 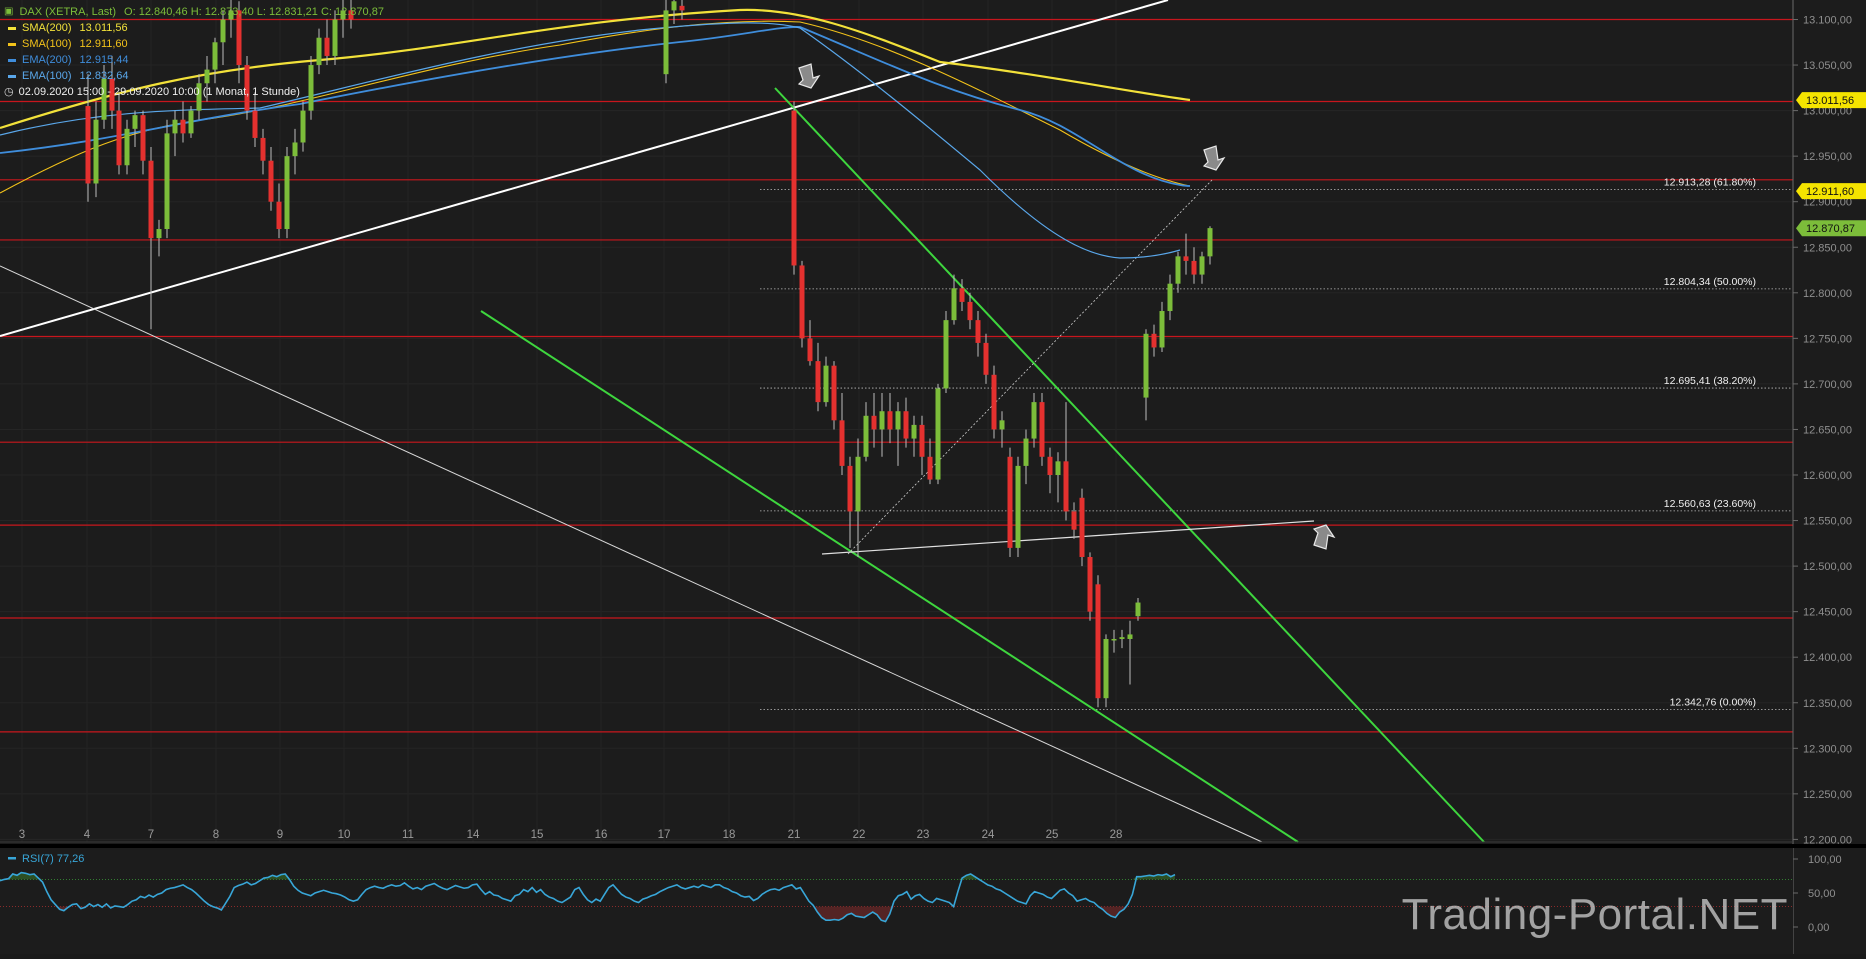 I want to click on y-axis-tick-label: 12.600,00, so click(x=1827, y=476).